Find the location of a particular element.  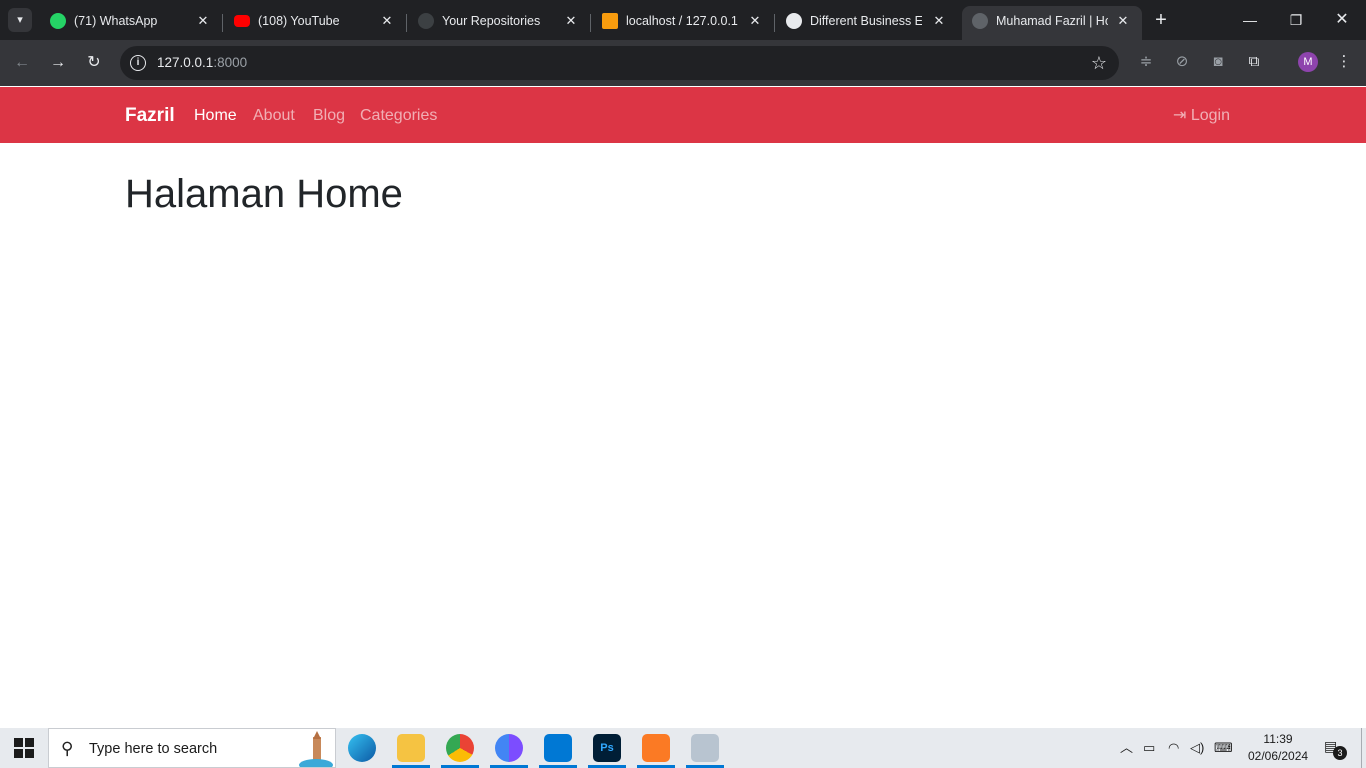

clock-time: 11:39 is located at coordinates (1278, 739).